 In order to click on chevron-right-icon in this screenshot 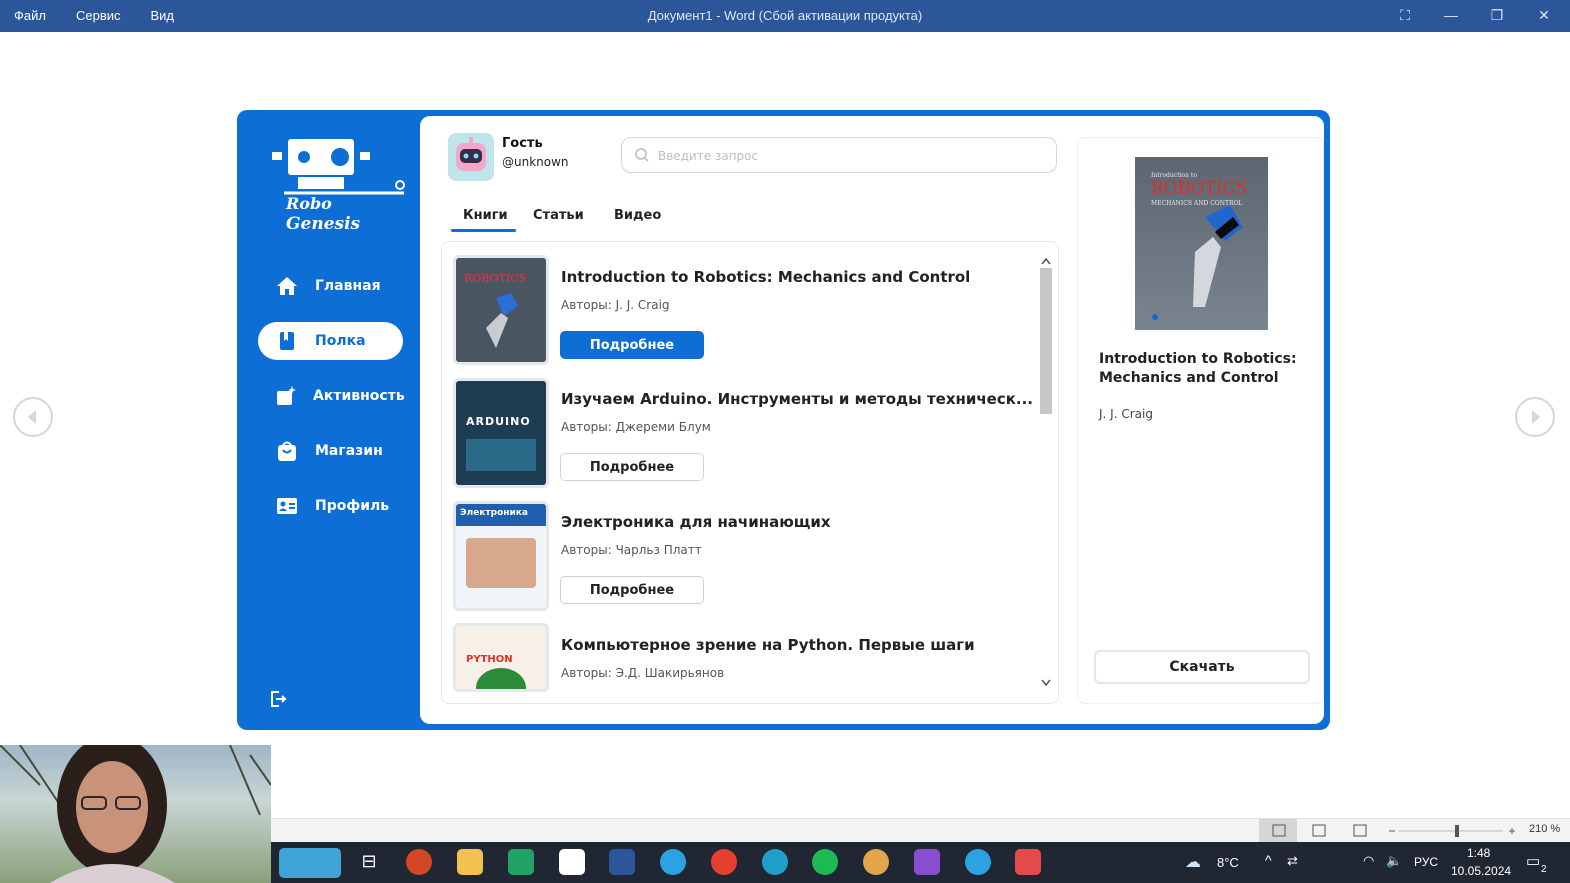, I will do `click(1536, 417)`.